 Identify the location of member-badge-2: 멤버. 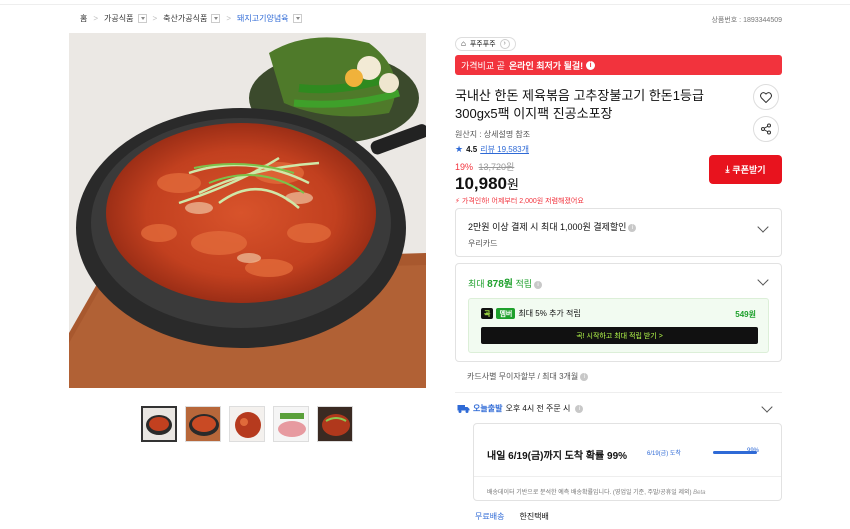
(506, 313).